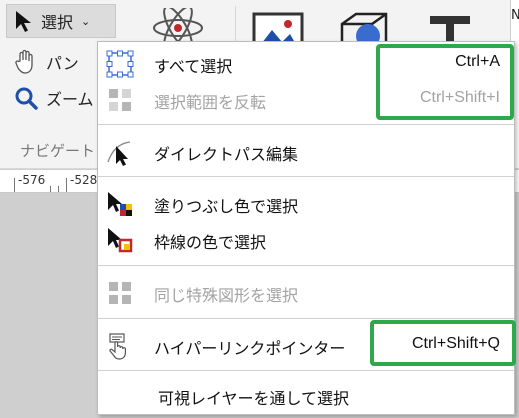  I want to click on edge-letter: N, so click(515, 15).